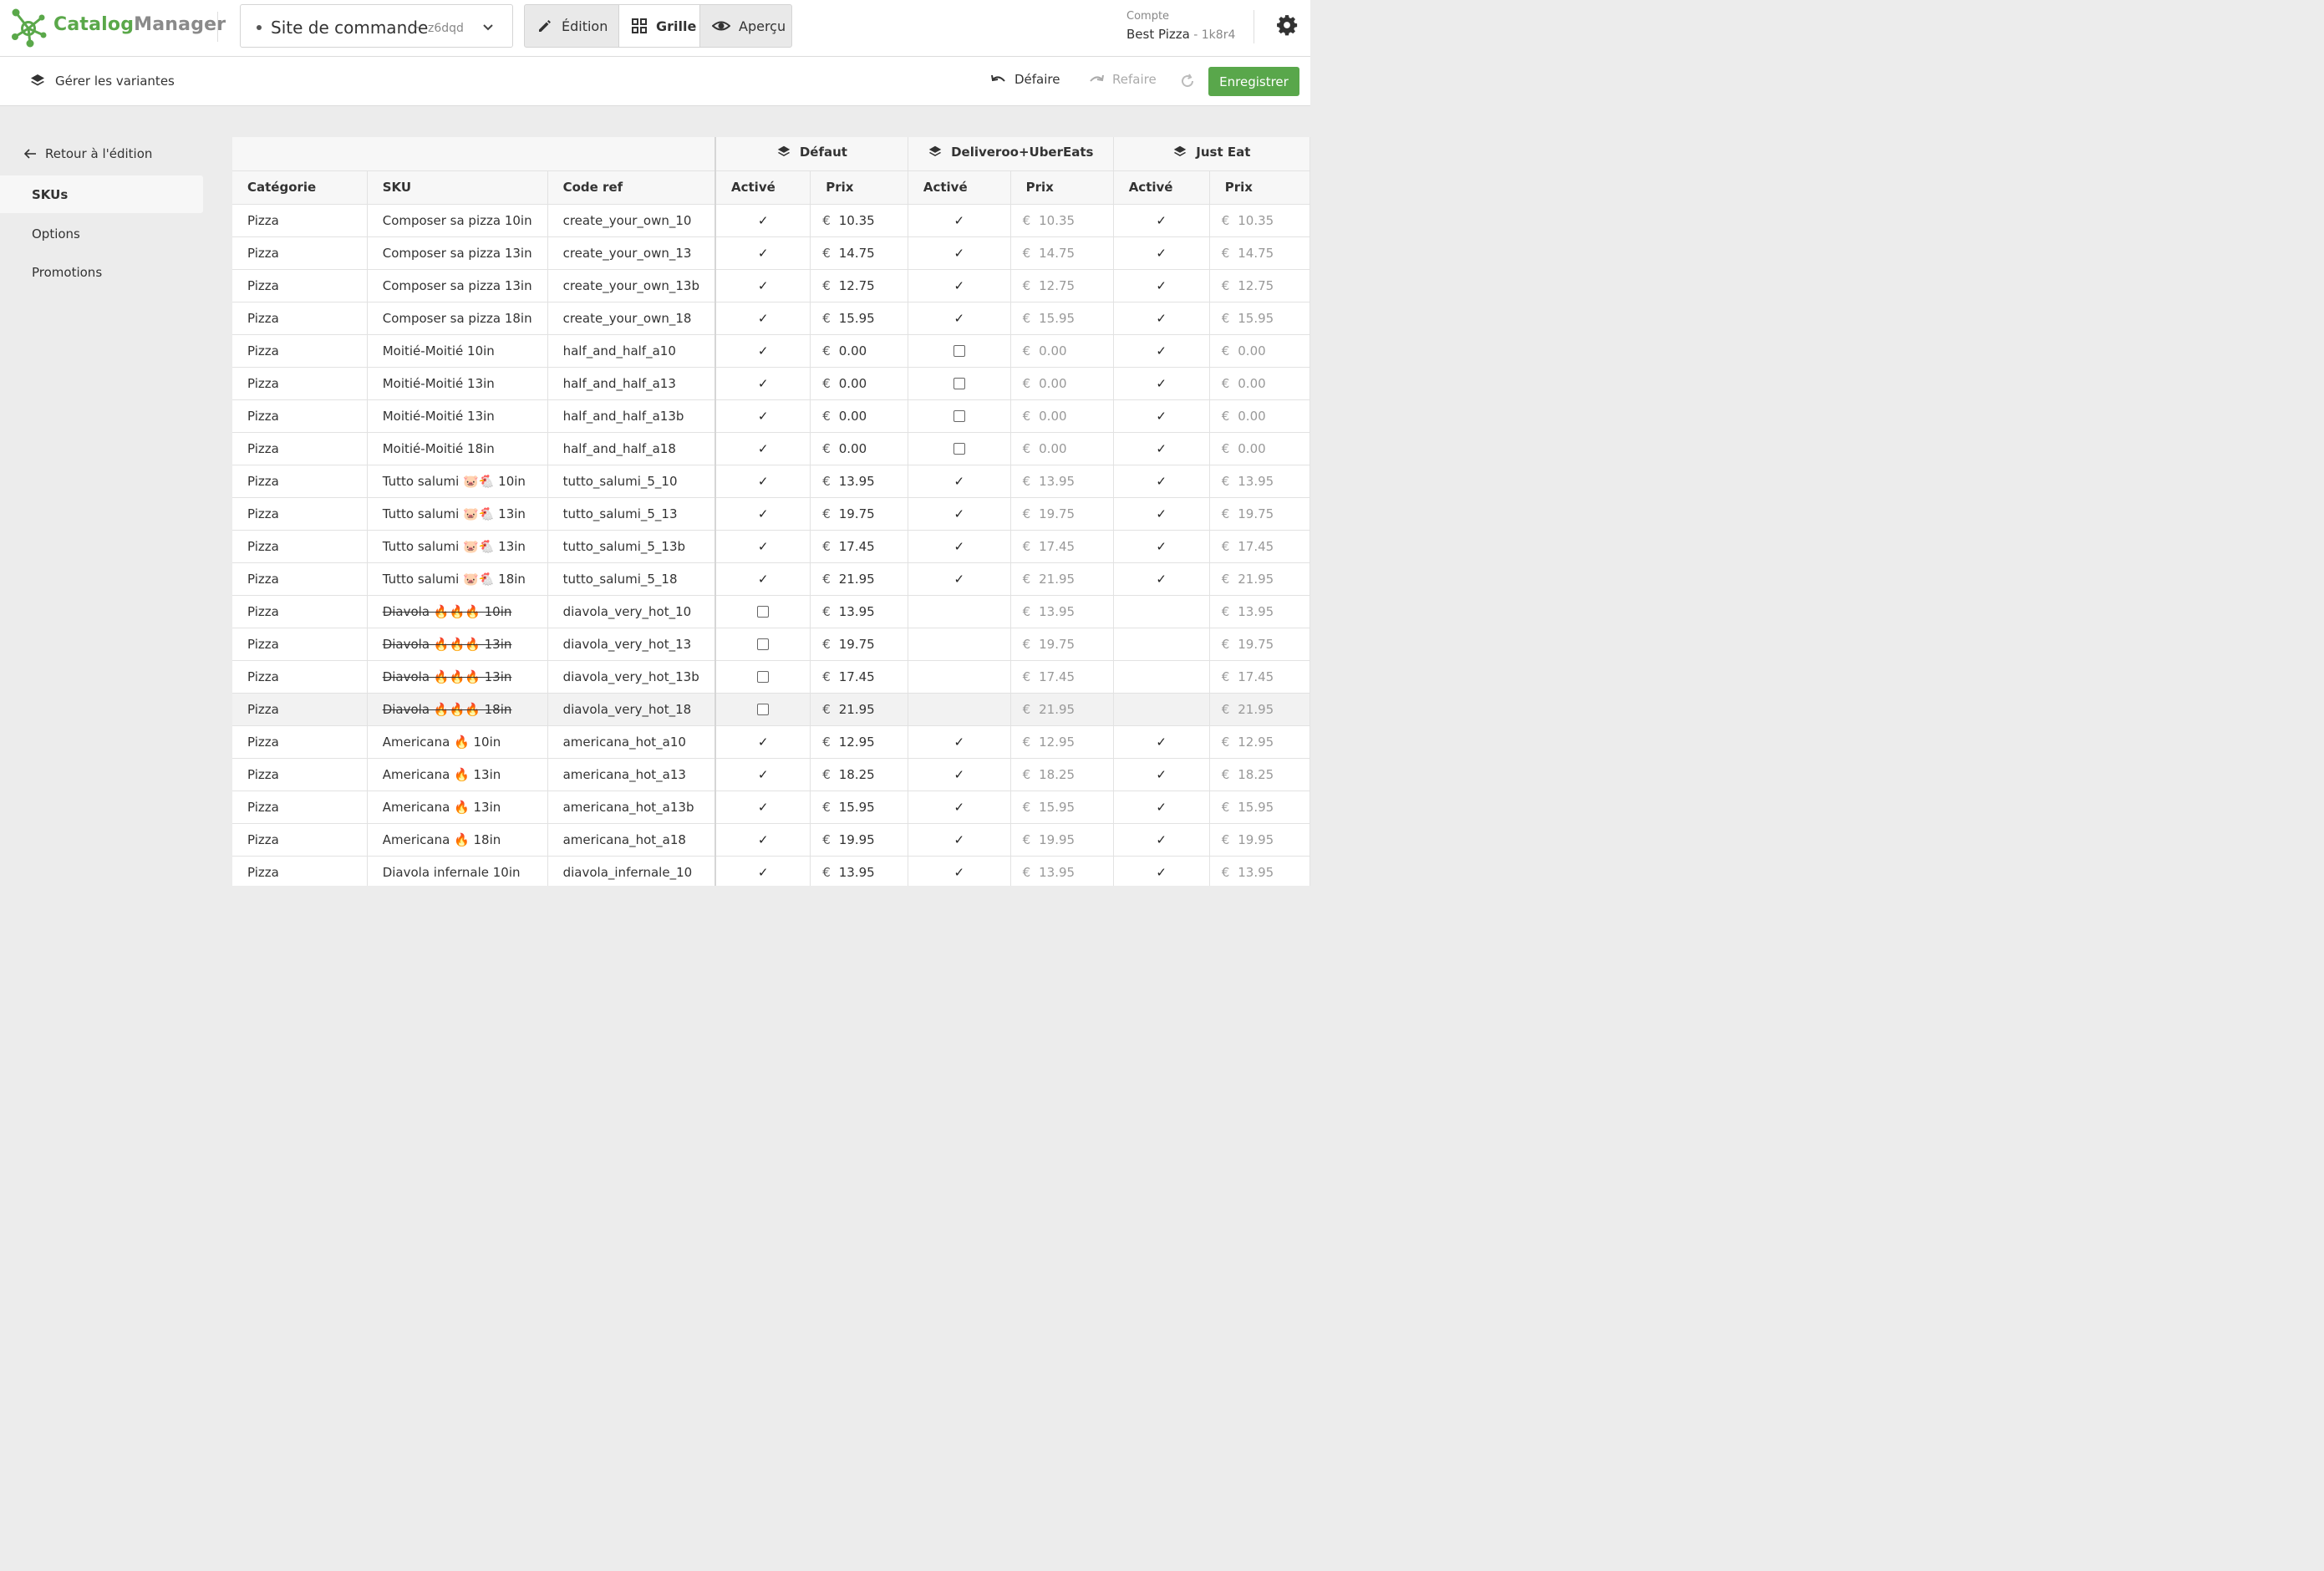 The image size is (2324, 1571). I want to click on sku-cell: Americana 🔥 18in, so click(457, 840).